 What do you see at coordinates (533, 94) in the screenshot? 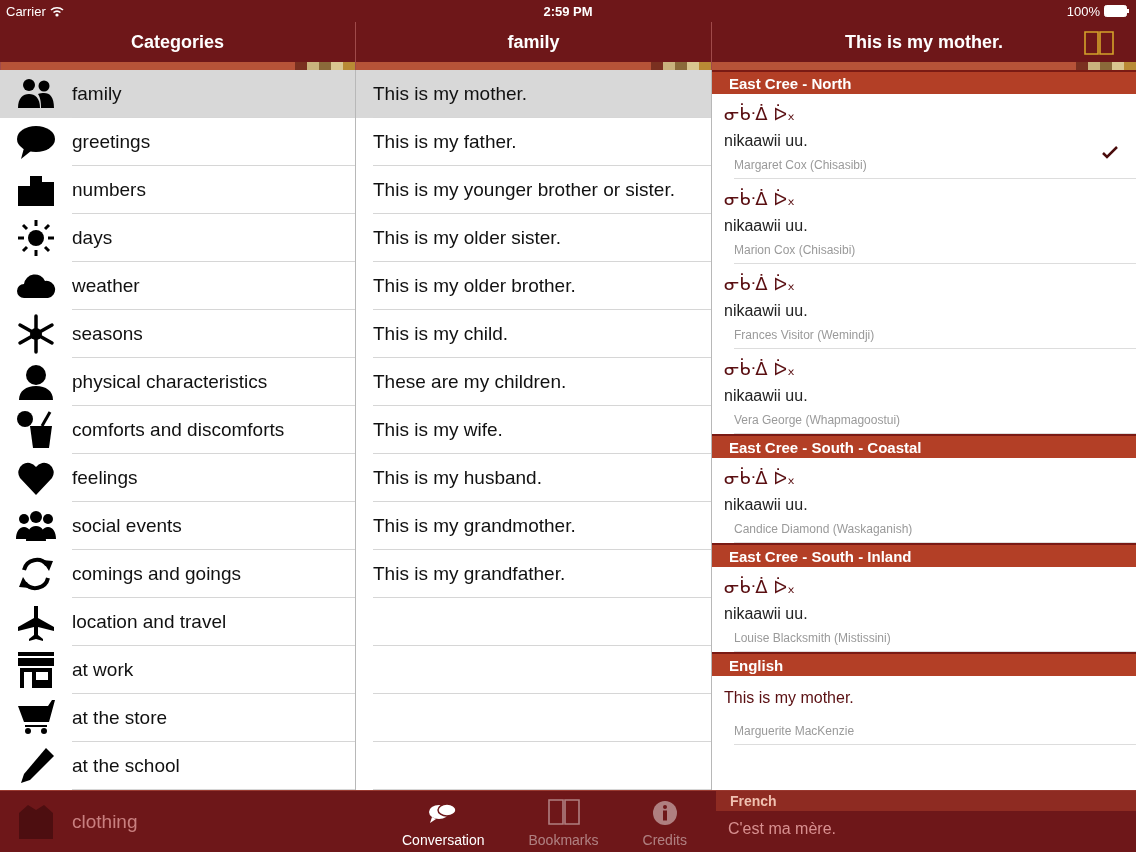
I see `phrase-item: This is my mother.` at bounding box center [533, 94].